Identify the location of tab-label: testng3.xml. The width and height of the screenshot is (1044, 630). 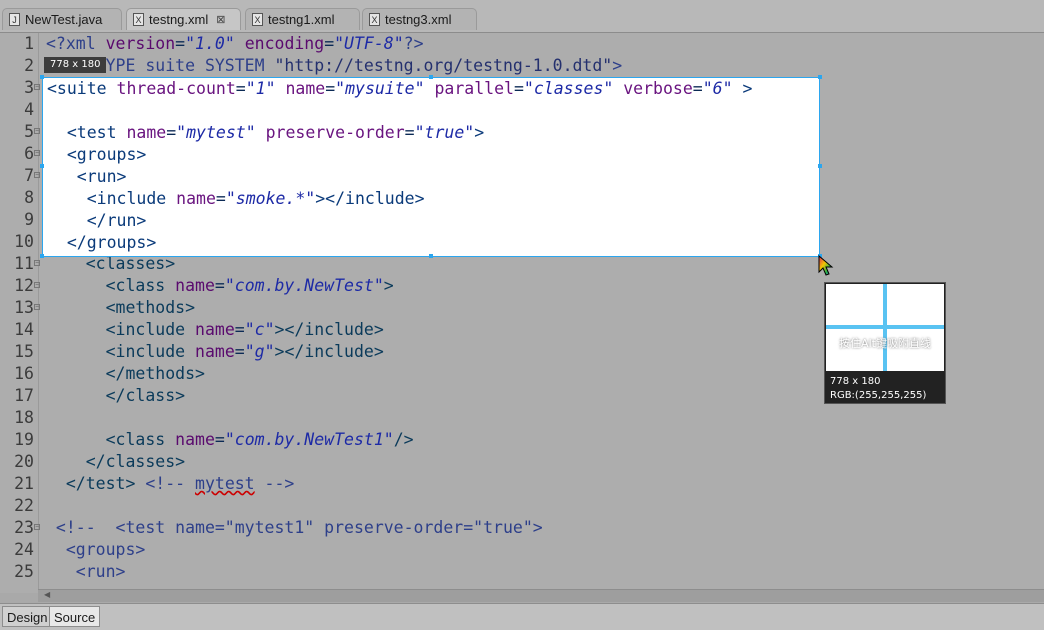
(418, 19).